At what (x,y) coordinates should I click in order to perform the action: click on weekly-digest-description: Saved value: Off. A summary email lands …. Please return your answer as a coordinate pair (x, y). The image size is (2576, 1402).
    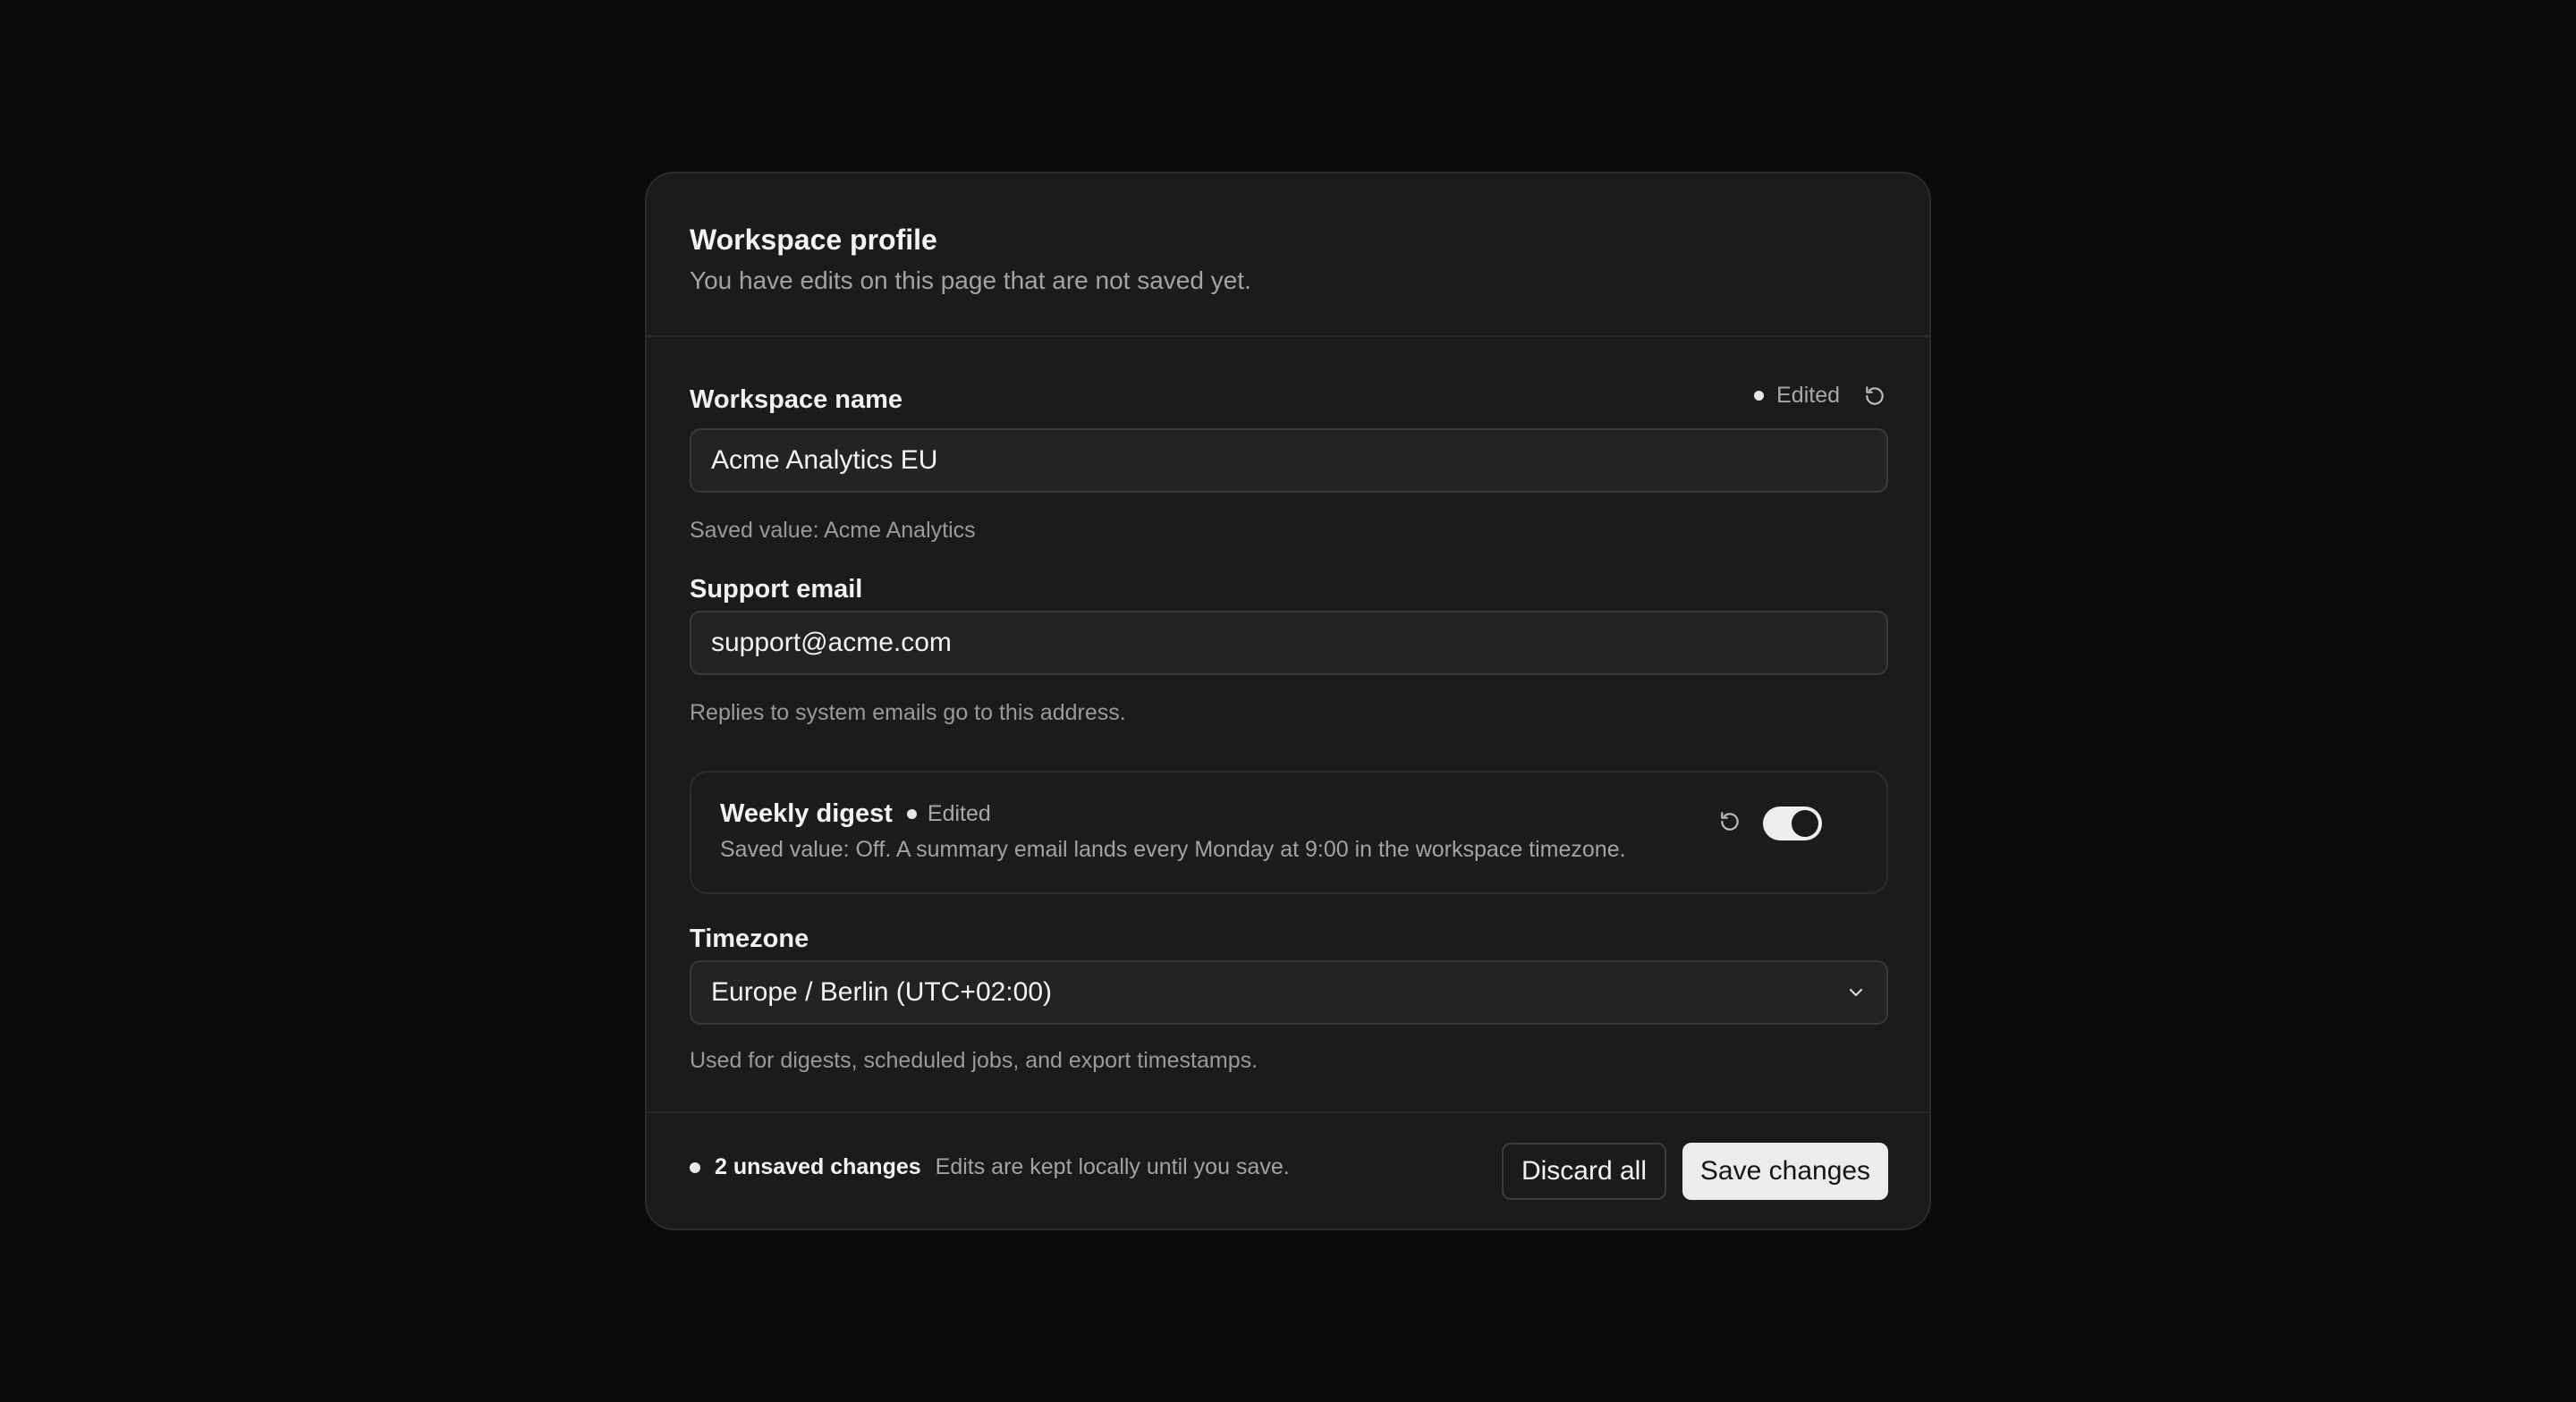
    Looking at the image, I should click on (1173, 849).